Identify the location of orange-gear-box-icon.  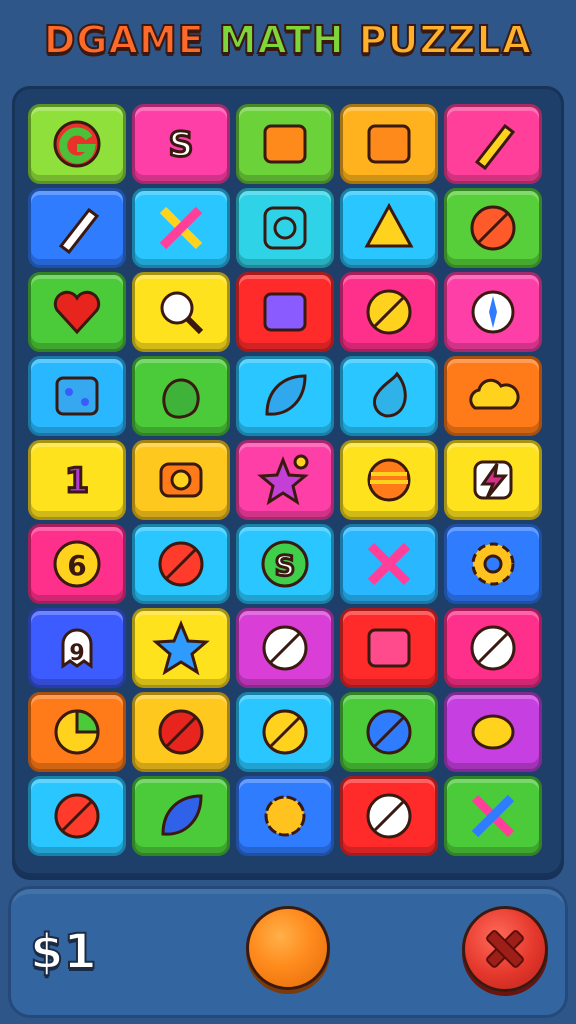
(285, 144).